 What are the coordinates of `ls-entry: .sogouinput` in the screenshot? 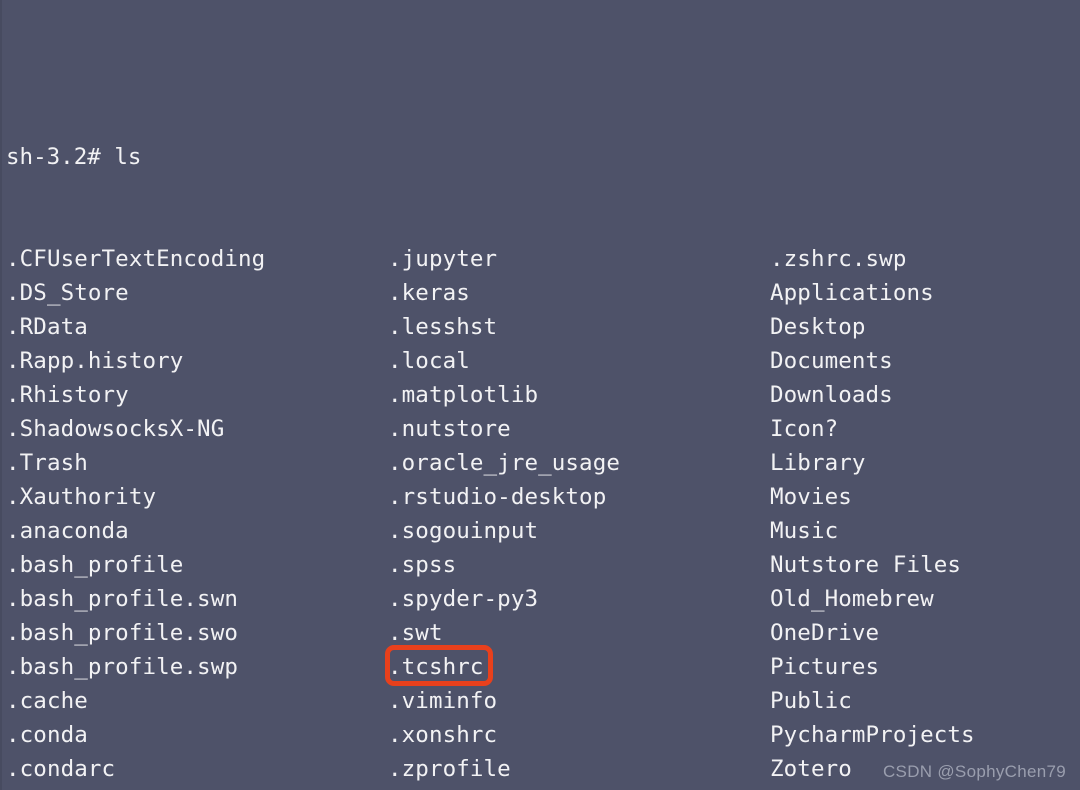 It's located at (463, 531).